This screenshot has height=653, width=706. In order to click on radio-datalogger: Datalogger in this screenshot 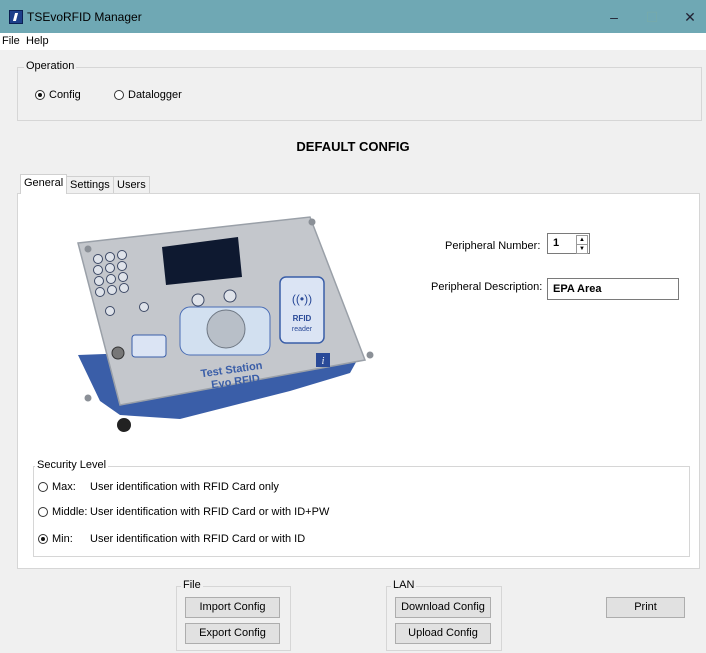, I will do `click(148, 95)`.